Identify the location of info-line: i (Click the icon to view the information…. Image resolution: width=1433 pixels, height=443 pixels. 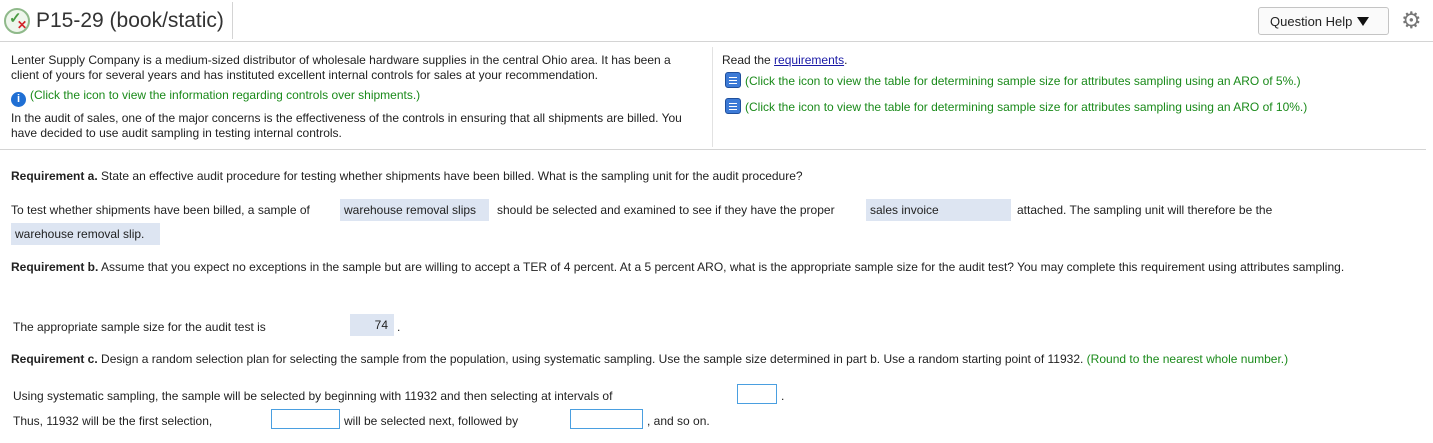
(356, 97).